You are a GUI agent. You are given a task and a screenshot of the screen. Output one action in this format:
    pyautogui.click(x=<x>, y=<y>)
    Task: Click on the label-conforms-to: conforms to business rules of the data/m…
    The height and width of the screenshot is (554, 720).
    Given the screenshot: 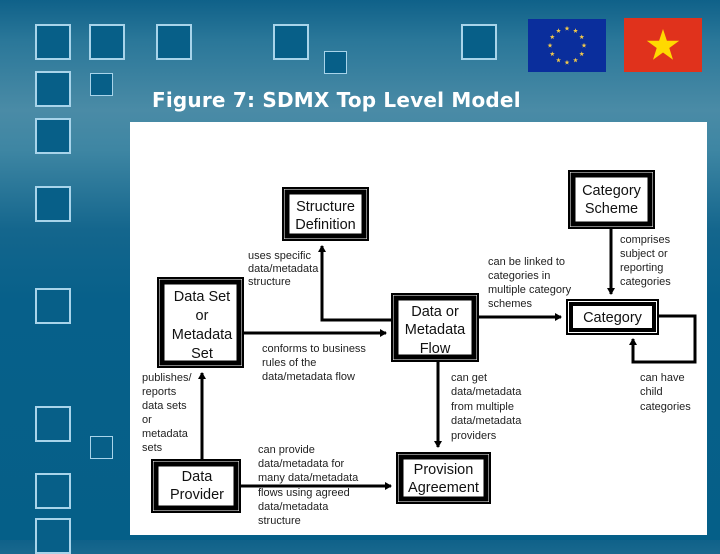 What is the action you would take?
    pyautogui.click(x=314, y=363)
    